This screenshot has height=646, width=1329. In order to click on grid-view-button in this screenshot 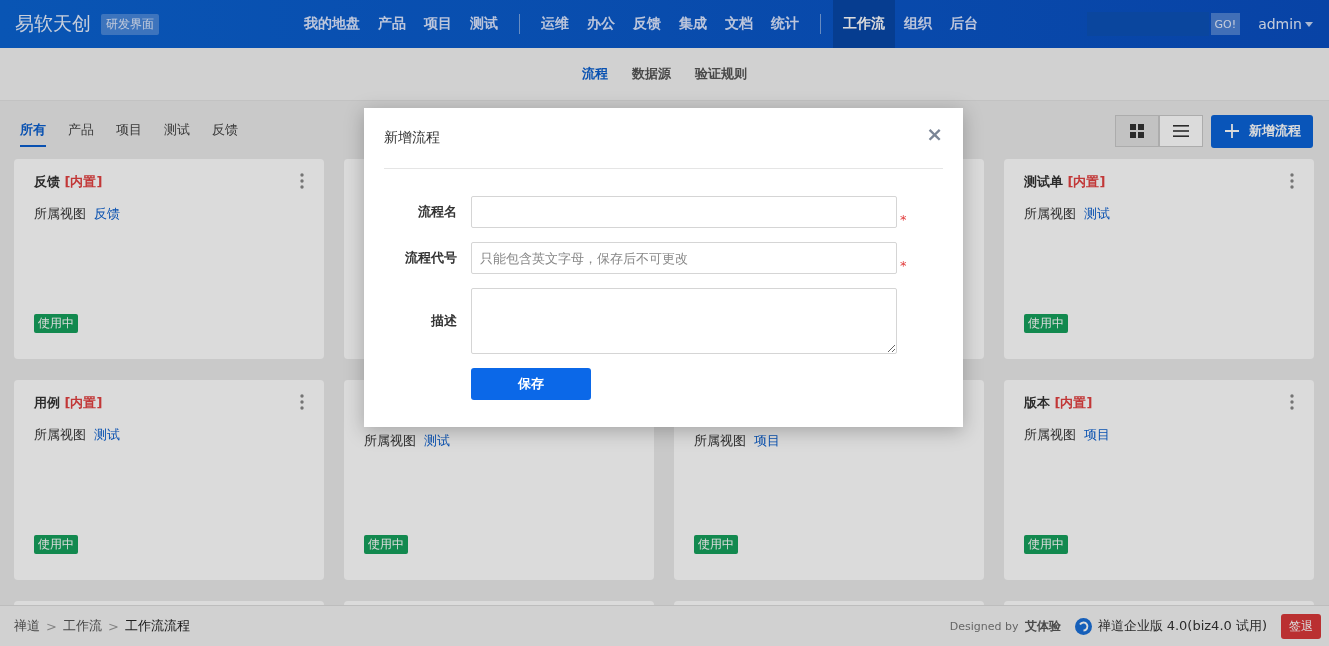, I will do `click(1137, 131)`.